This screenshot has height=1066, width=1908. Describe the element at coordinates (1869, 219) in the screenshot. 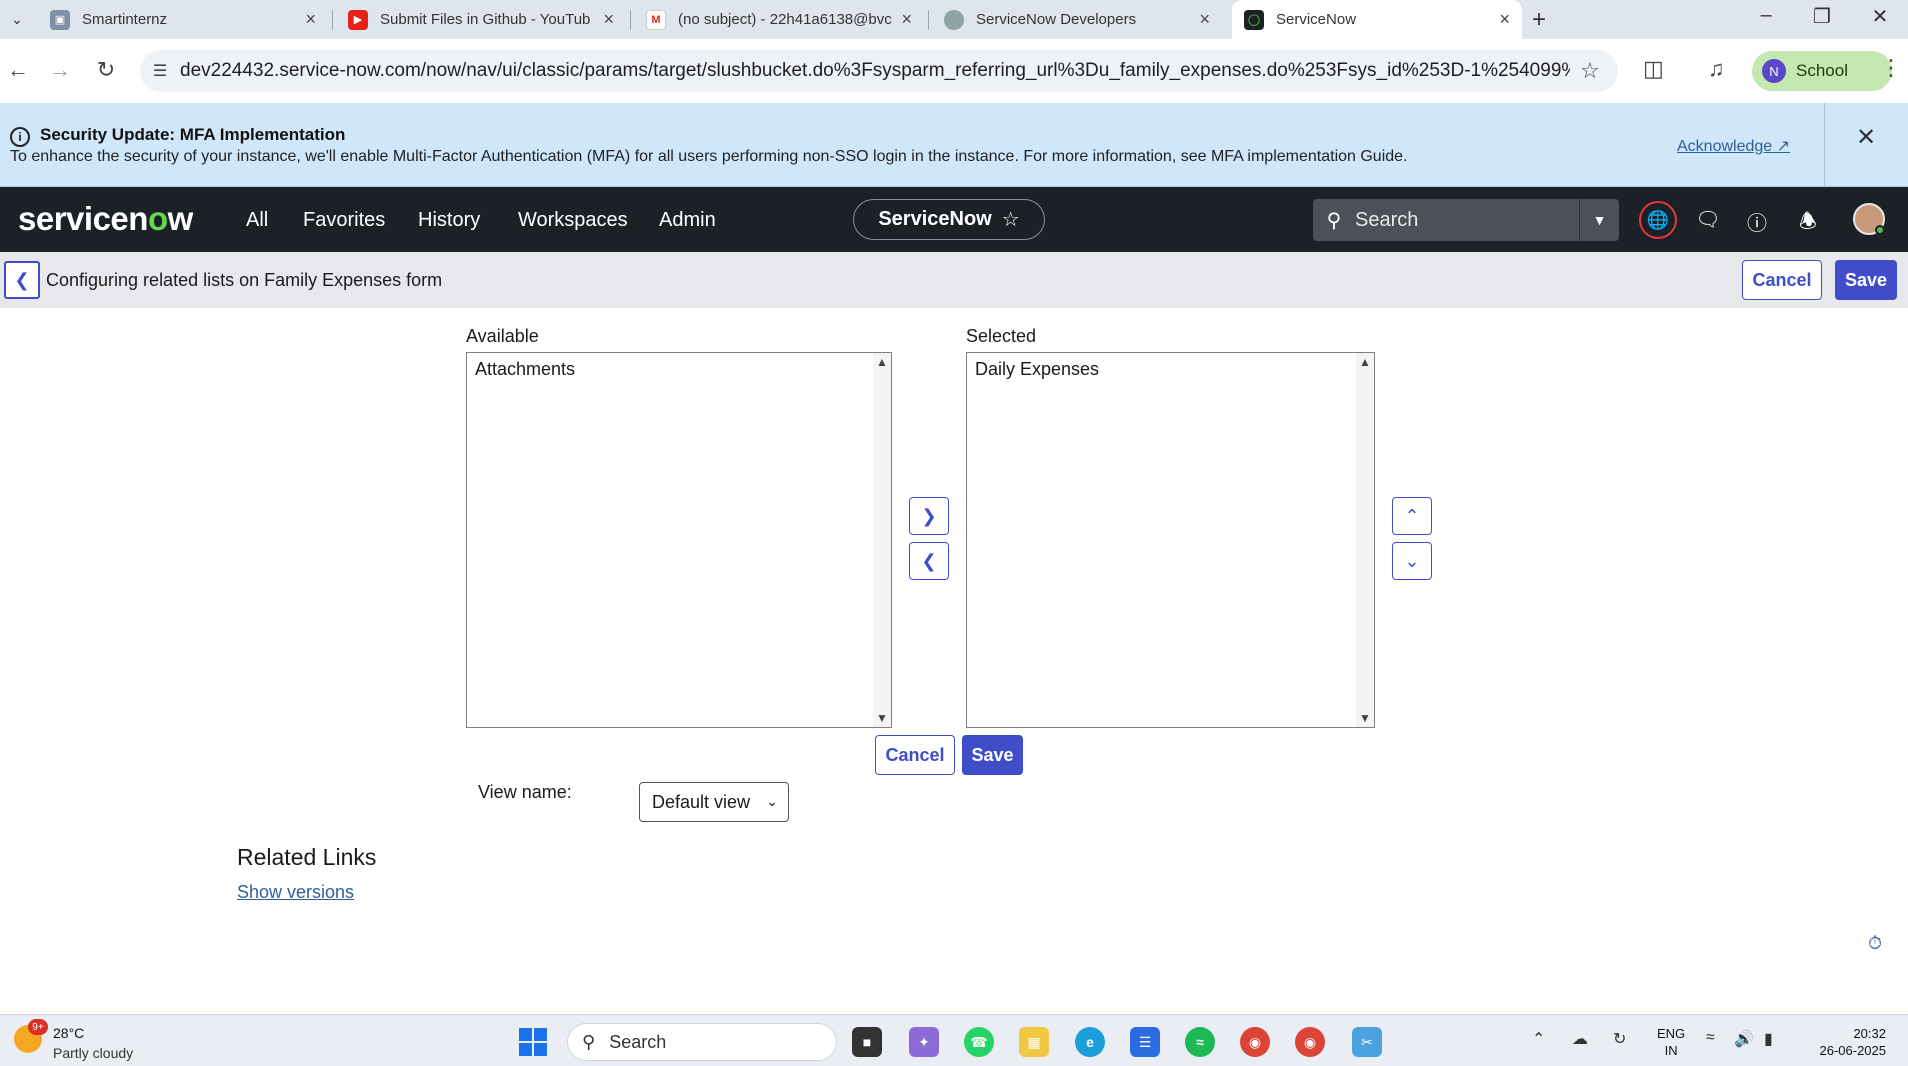

I see `user-avatar` at that location.